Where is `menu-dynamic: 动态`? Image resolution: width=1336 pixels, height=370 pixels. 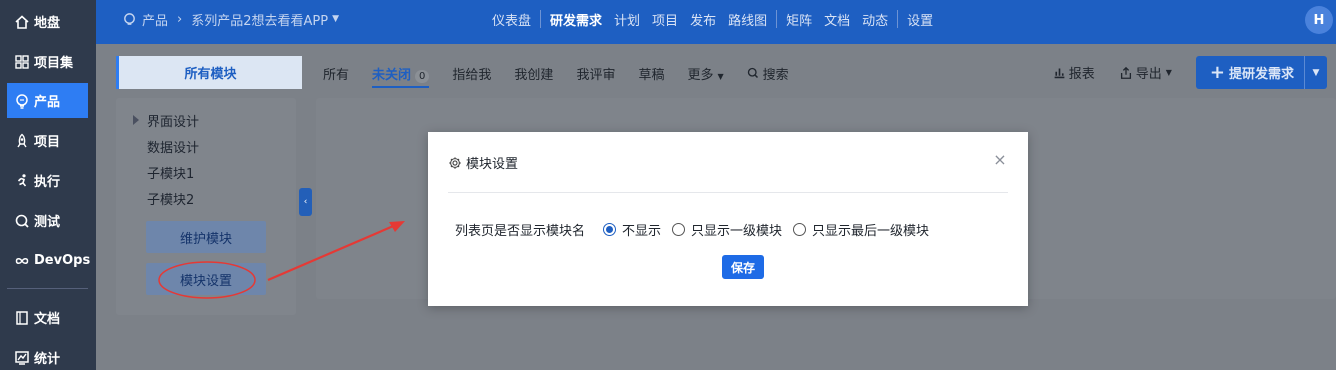
menu-dynamic: 动态 is located at coordinates (875, 19).